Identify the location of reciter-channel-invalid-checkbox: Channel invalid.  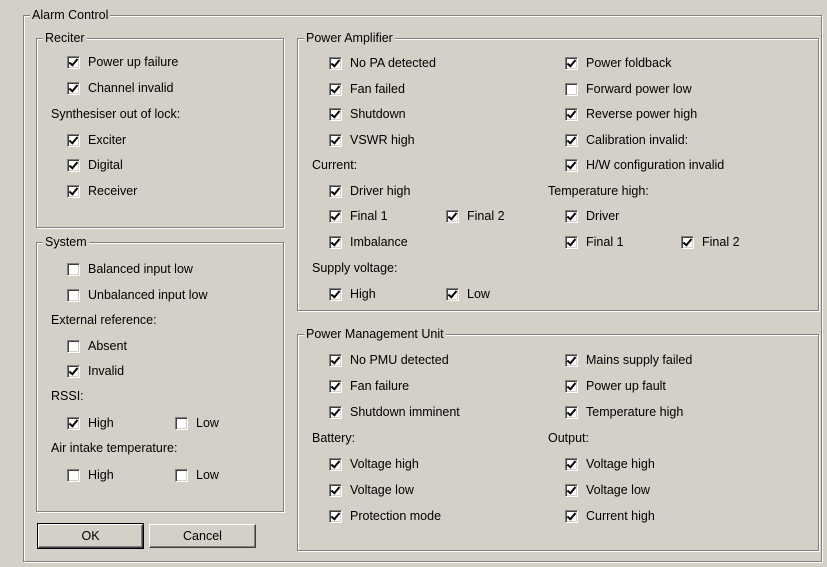
(120, 88).